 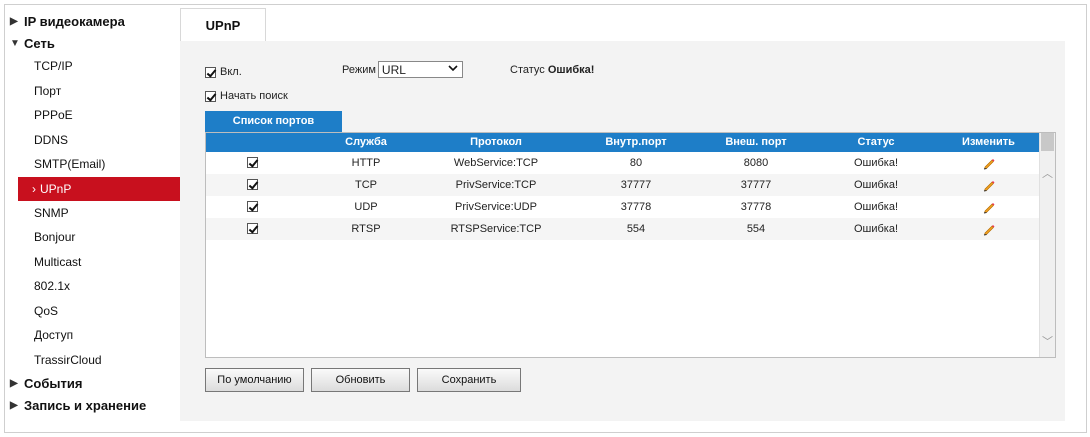 I want to click on sidebar-item-snmp: SNMP, so click(x=94, y=213).